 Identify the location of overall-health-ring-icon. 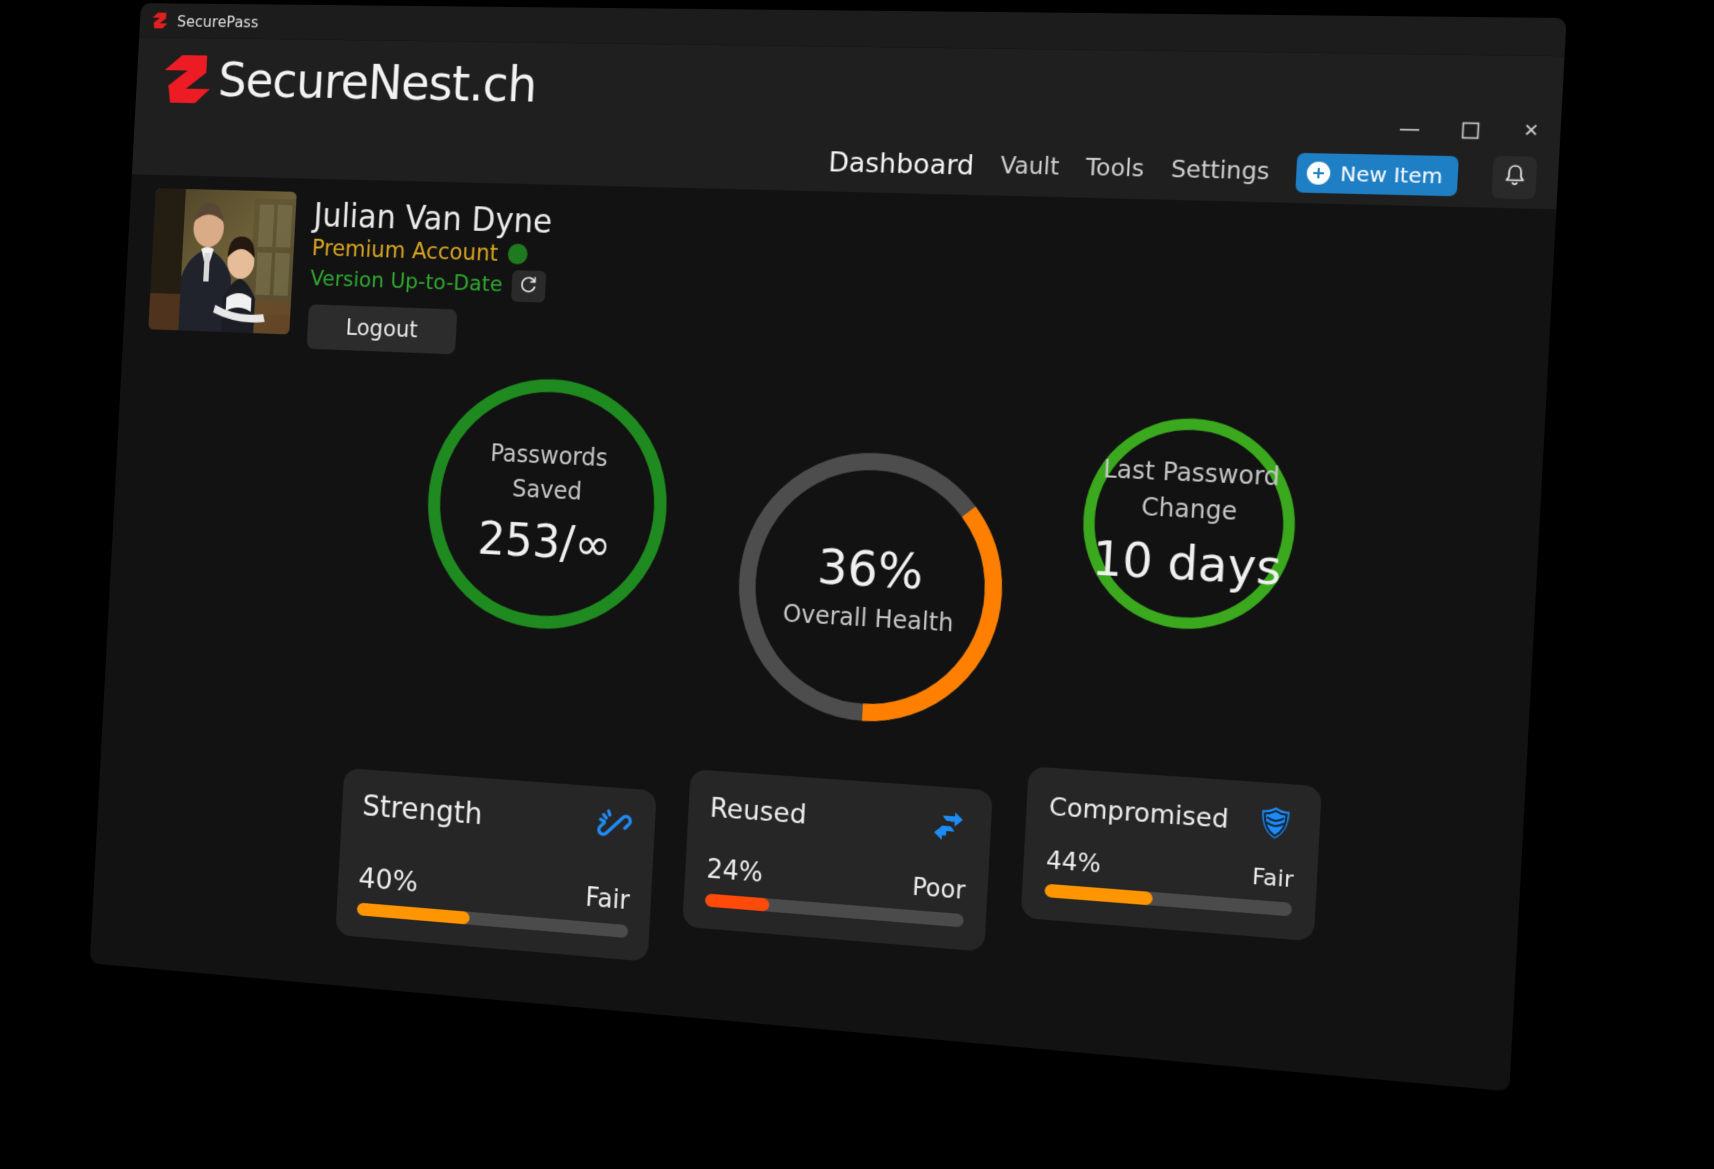
(870, 588).